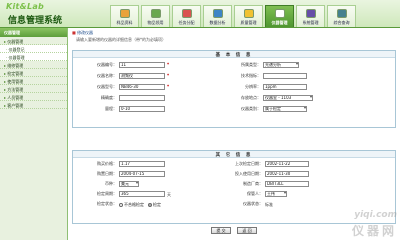 This screenshot has height=240, width=400. I want to click on logo-english: Kit&Lab, so click(25, 6).